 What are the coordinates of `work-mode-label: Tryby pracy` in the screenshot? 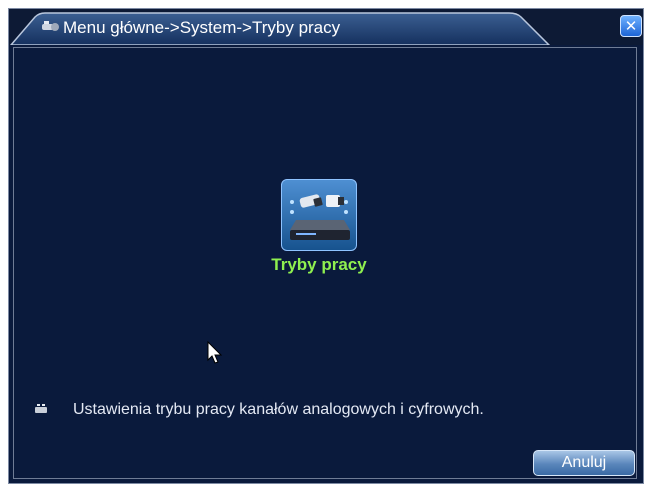 It's located at (319, 265).